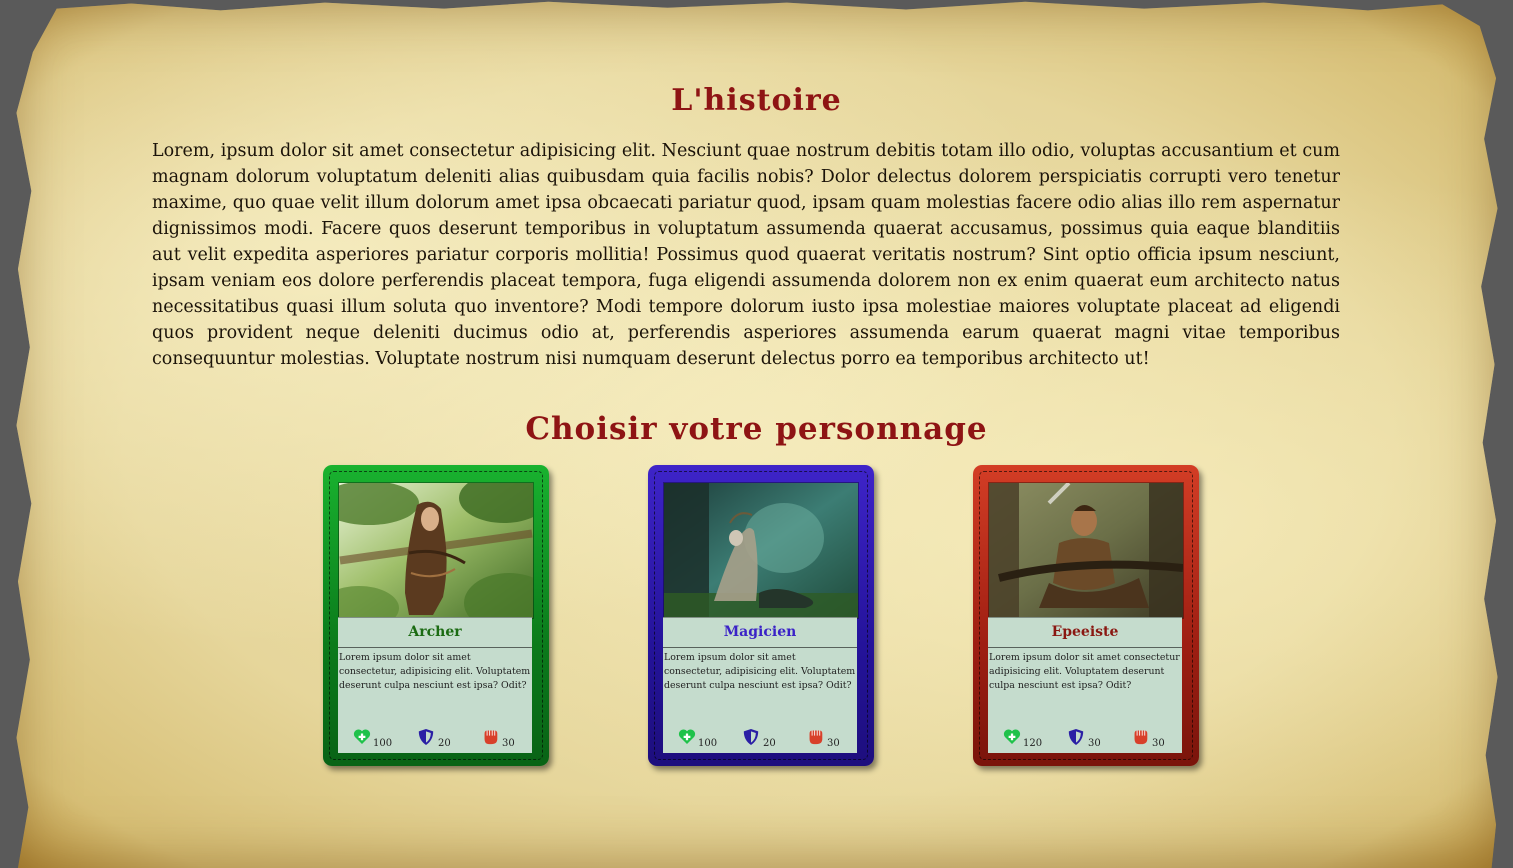 Image resolution: width=1513 pixels, height=868 pixels. I want to click on card-name: Archer, so click(435, 632).